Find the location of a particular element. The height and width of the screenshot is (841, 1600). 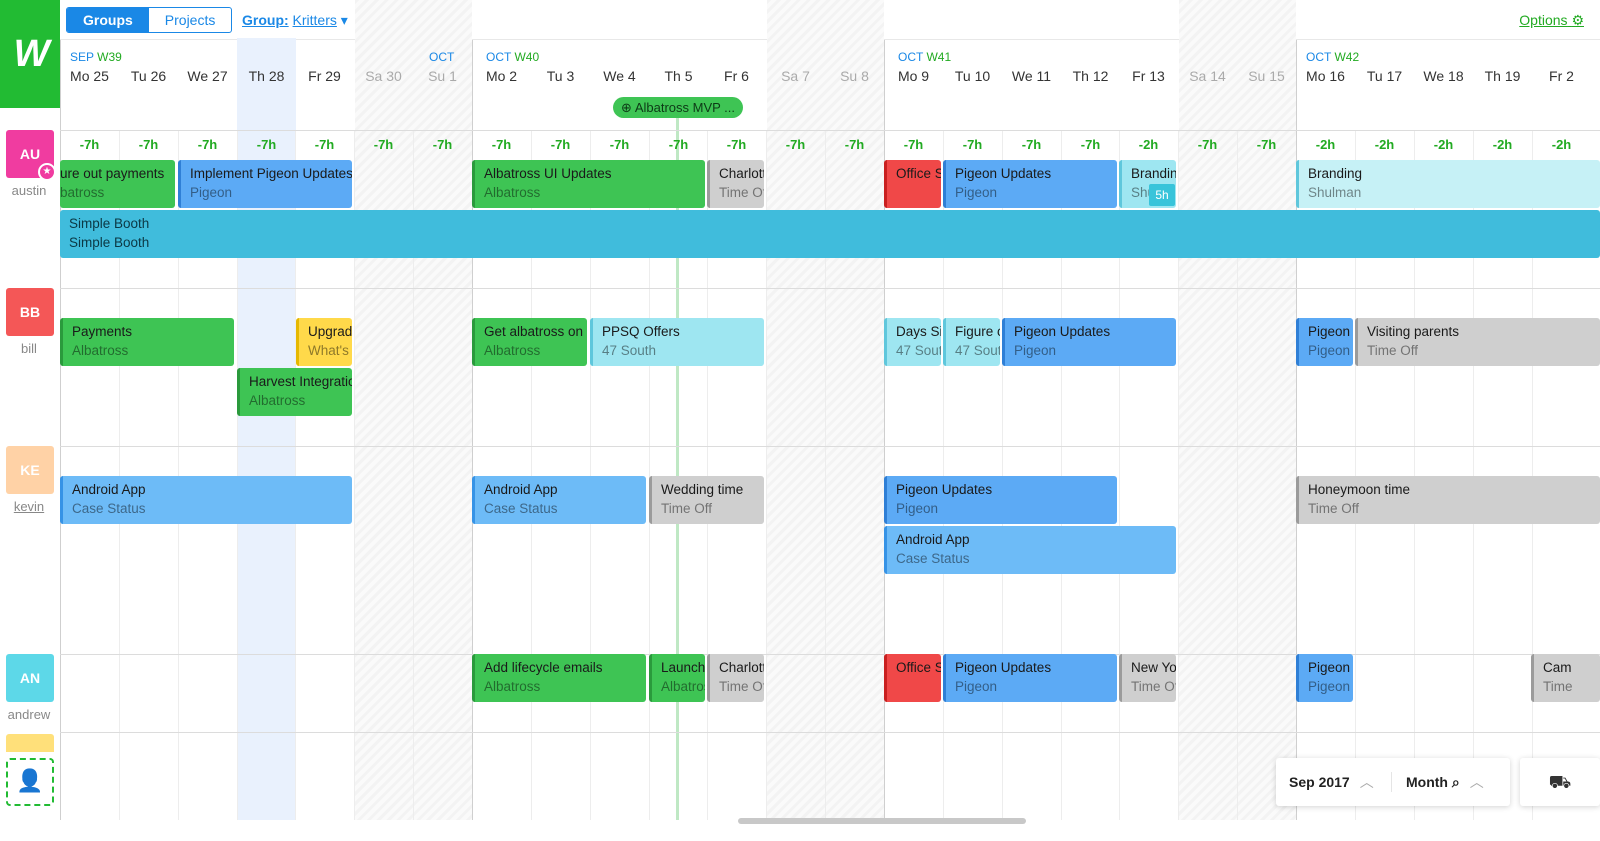

search-icon: ⌕ is located at coordinates (1455, 782).